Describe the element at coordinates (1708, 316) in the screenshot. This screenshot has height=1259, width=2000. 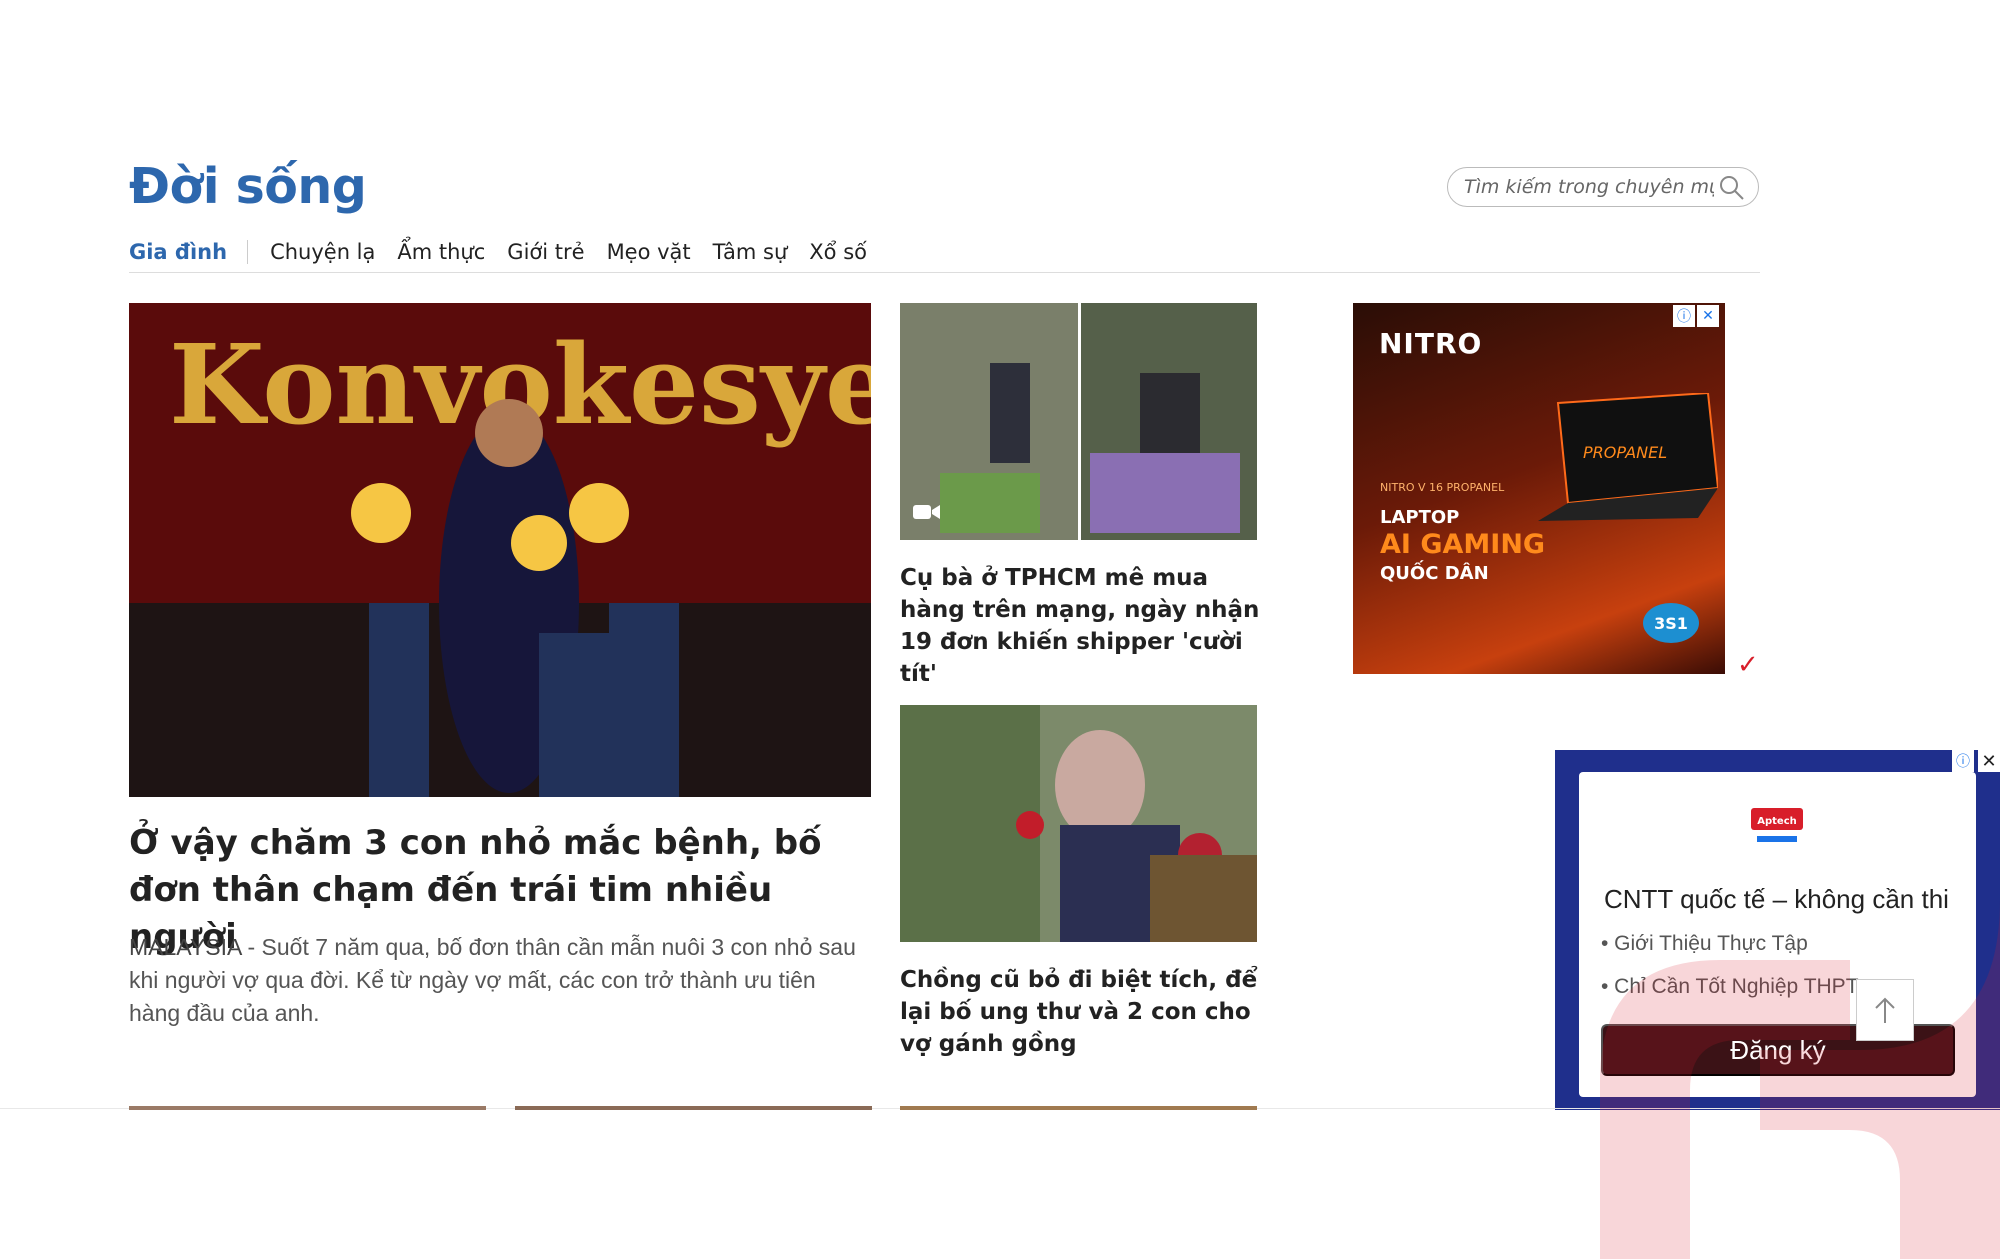
I see `close-icon: ✕` at that location.